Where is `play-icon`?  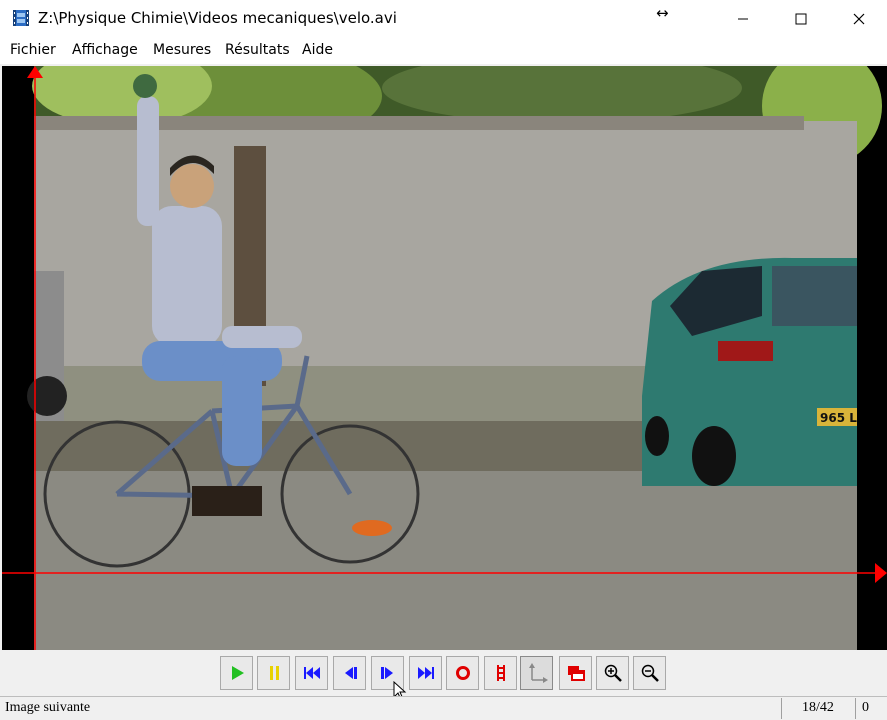 play-icon is located at coordinates (237, 673).